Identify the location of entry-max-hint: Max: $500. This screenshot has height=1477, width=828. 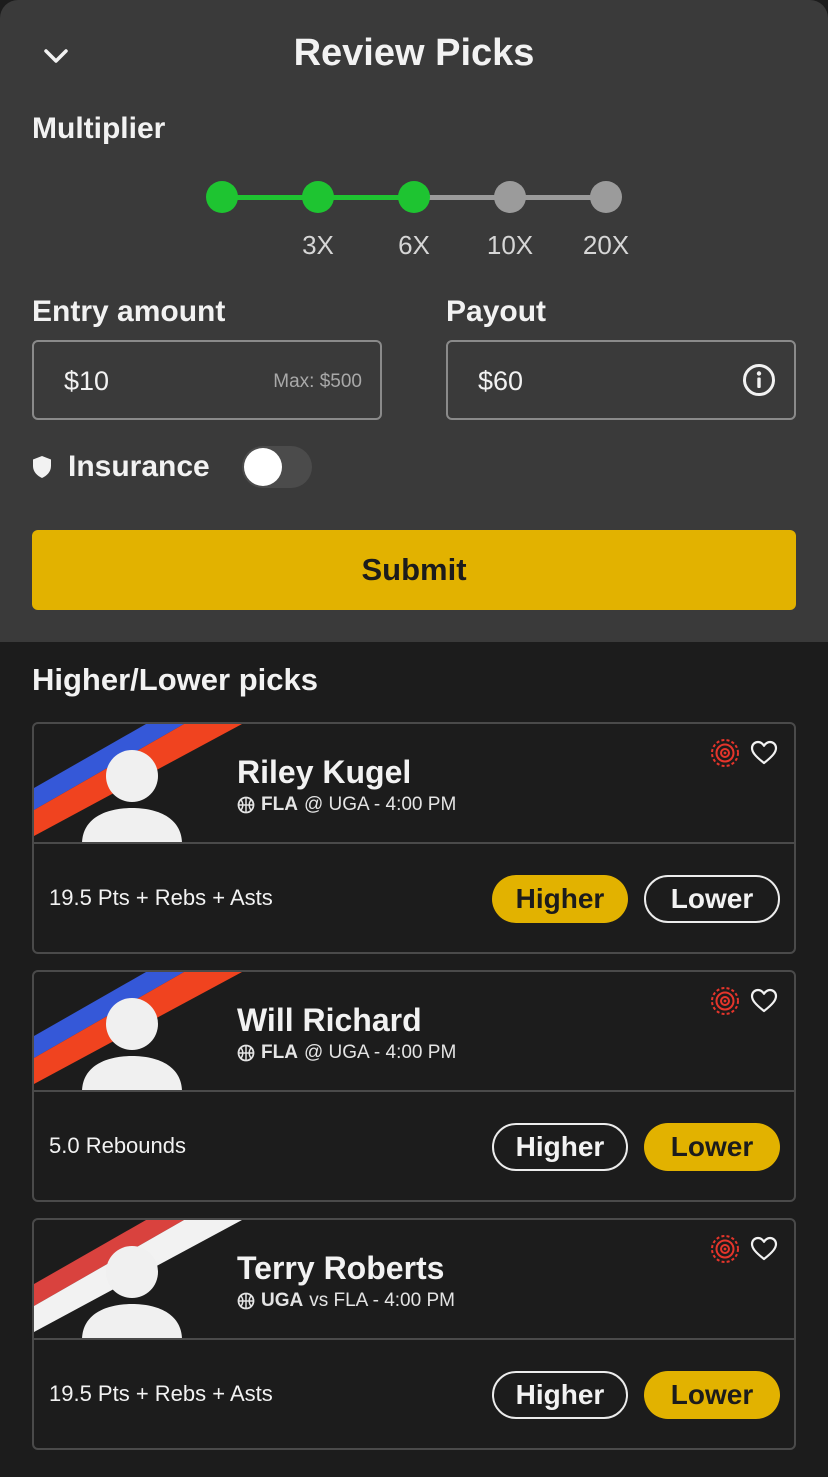
(317, 381).